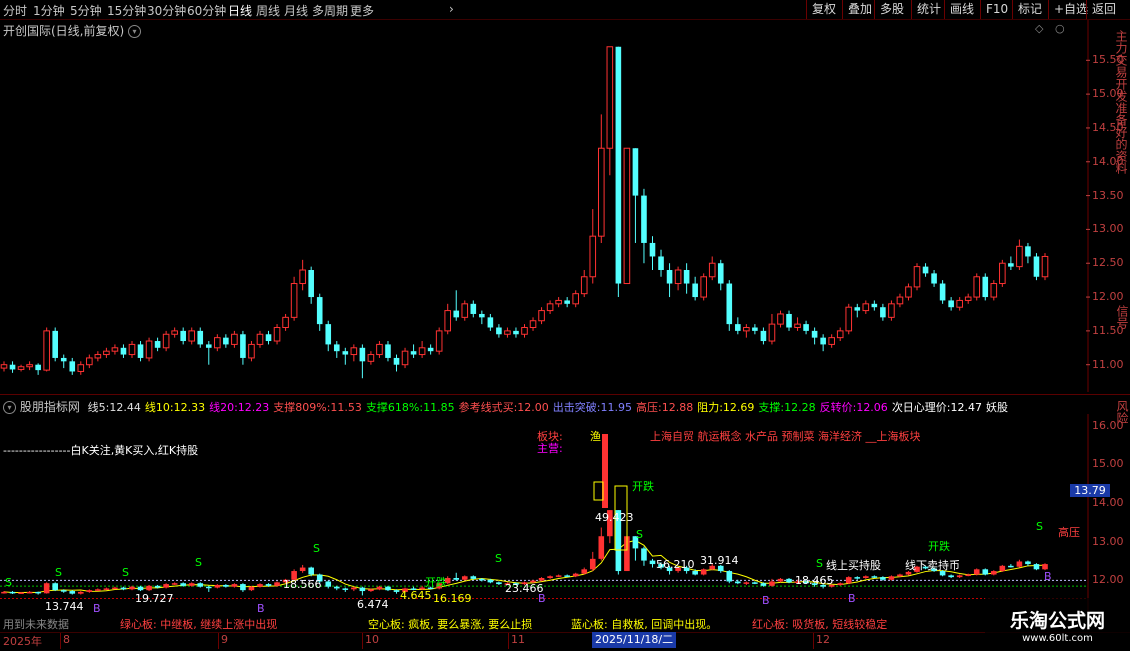 The height and width of the screenshot is (651, 1130). Describe the element at coordinates (451, 9) in the screenshot. I see `chevron-right-icon: ›` at that location.